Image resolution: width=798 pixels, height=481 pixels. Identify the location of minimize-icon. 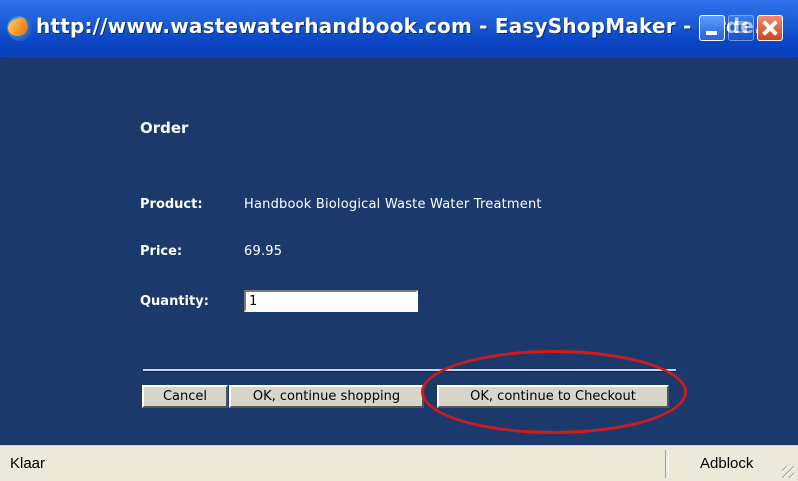
(711, 33).